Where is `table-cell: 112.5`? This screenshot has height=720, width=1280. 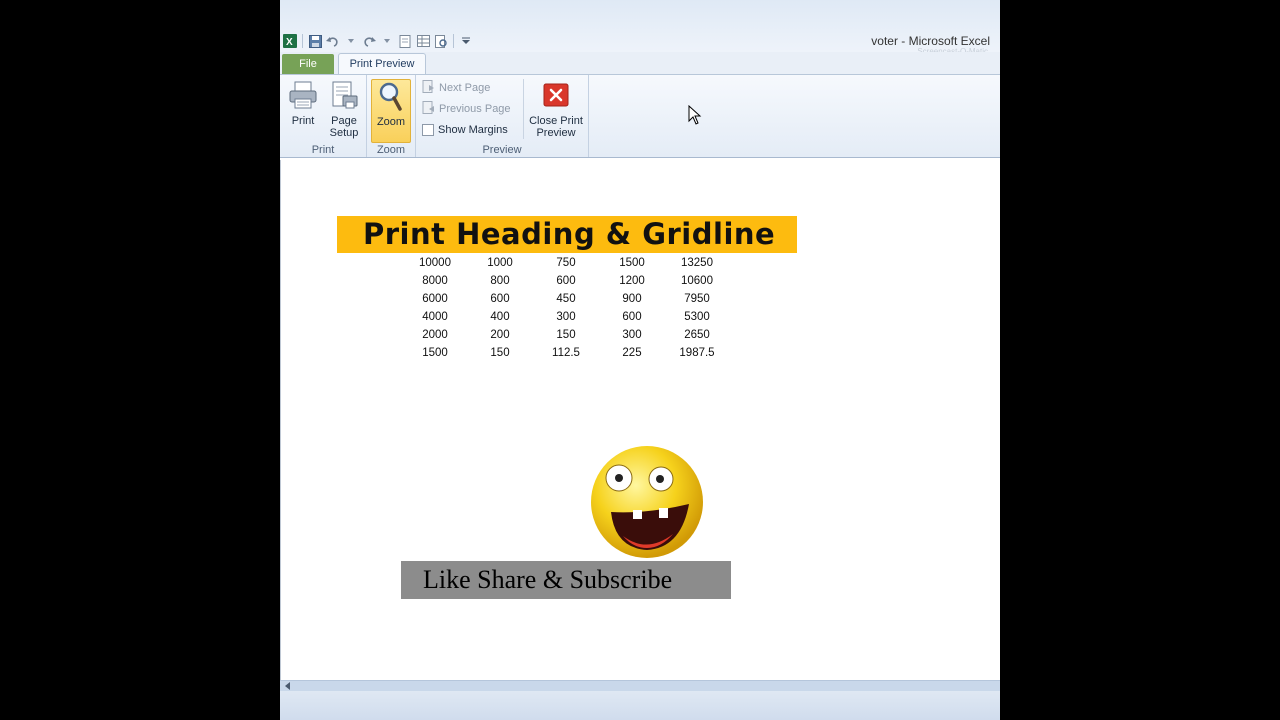
table-cell: 112.5 is located at coordinates (566, 353).